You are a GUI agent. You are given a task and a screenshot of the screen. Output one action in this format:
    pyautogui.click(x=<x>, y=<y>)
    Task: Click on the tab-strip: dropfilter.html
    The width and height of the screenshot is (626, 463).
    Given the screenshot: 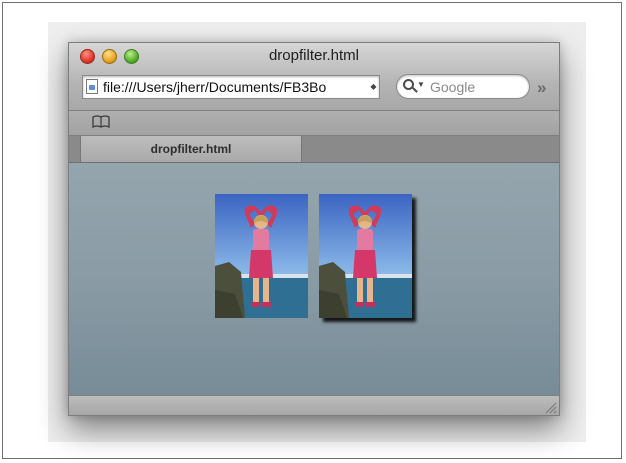 What is the action you would take?
    pyautogui.click(x=314, y=149)
    